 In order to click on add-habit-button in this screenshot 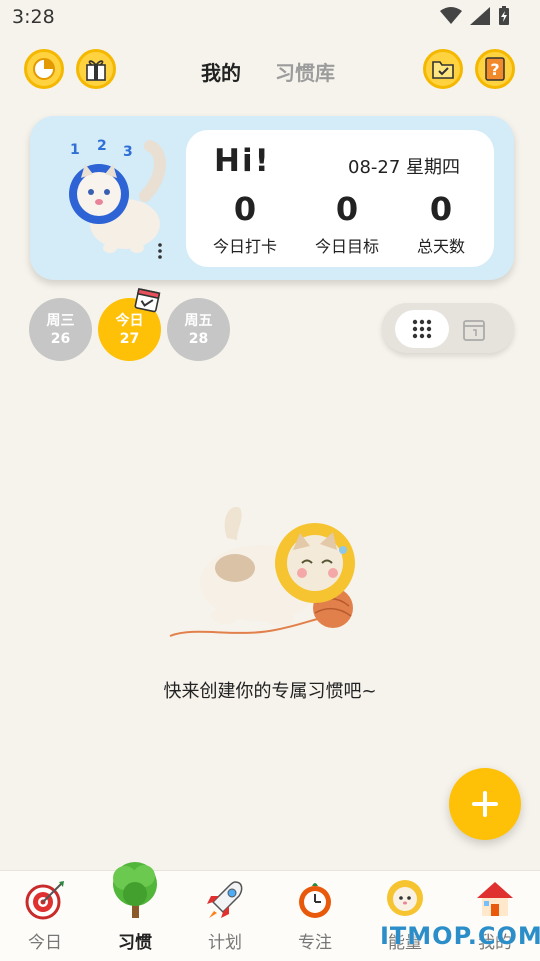, I will do `click(485, 804)`.